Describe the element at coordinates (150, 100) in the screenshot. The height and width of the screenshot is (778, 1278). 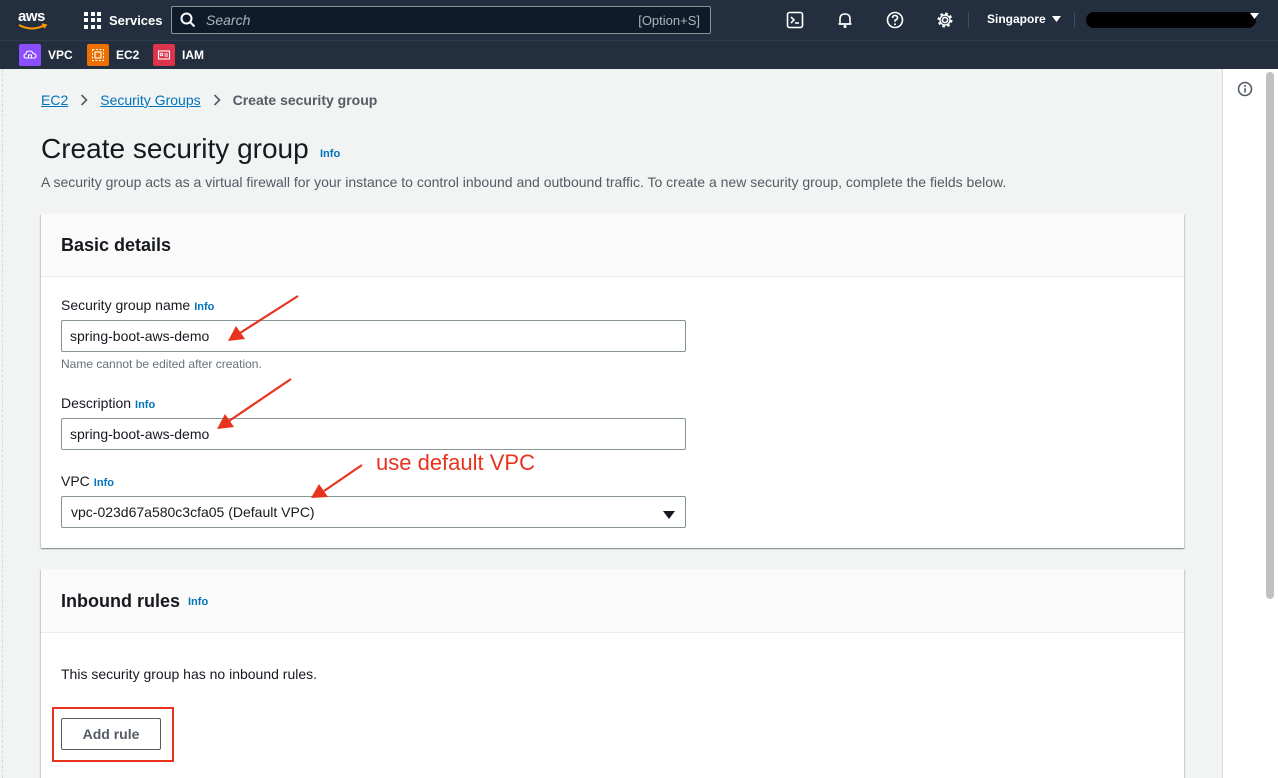
I see `breadcrumb-security-groups: Security Groups` at that location.